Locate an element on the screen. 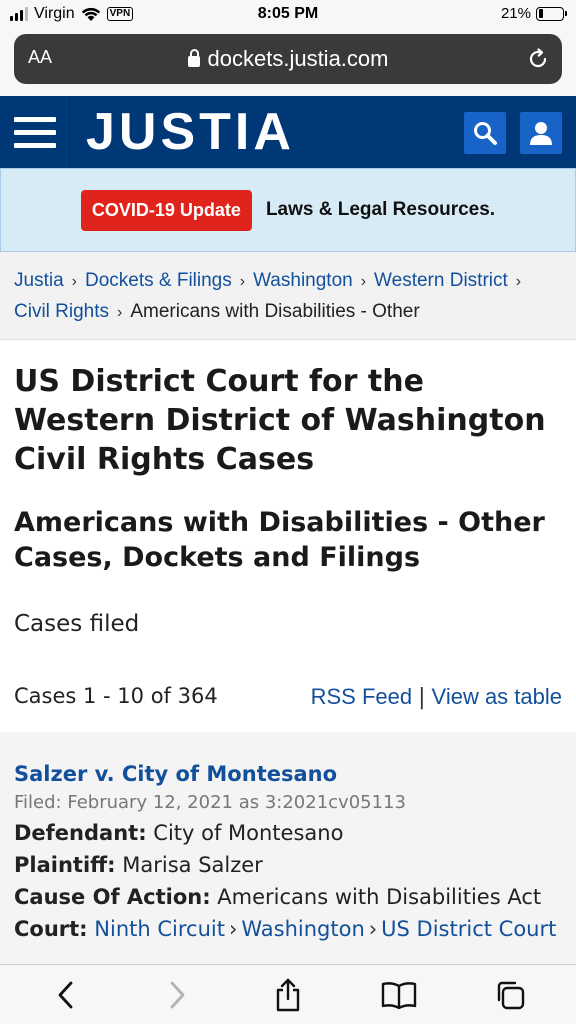 This screenshot has width=576, height=1024. browser-address-area: AA dockets.justia.com is located at coordinates (288, 64).